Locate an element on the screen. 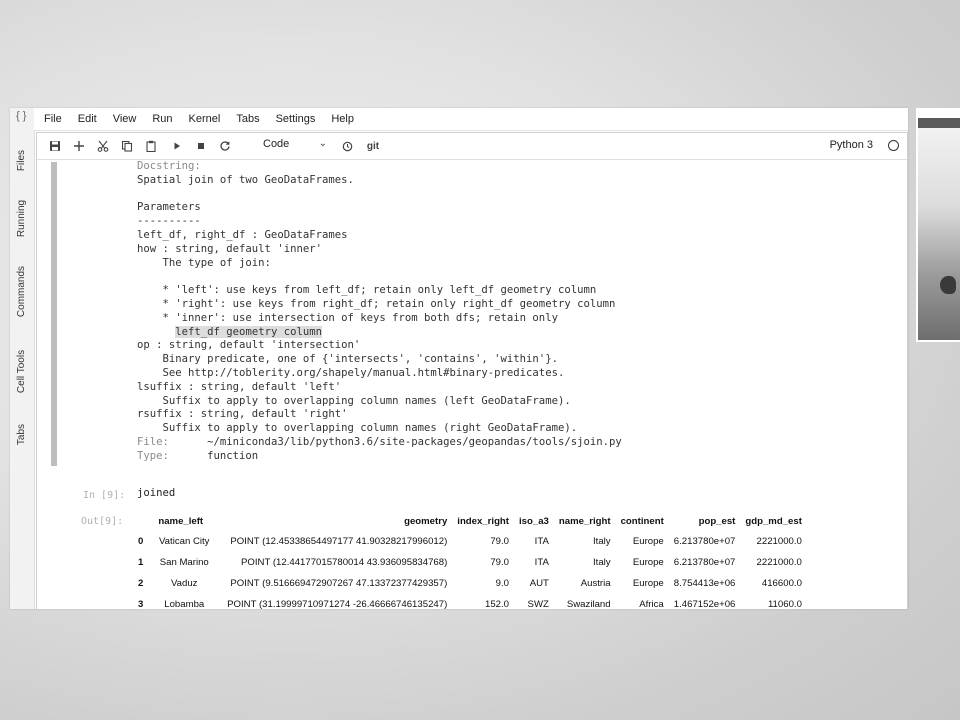 This screenshot has height=720, width=960. row-index: 3 is located at coordinates (141, 604).